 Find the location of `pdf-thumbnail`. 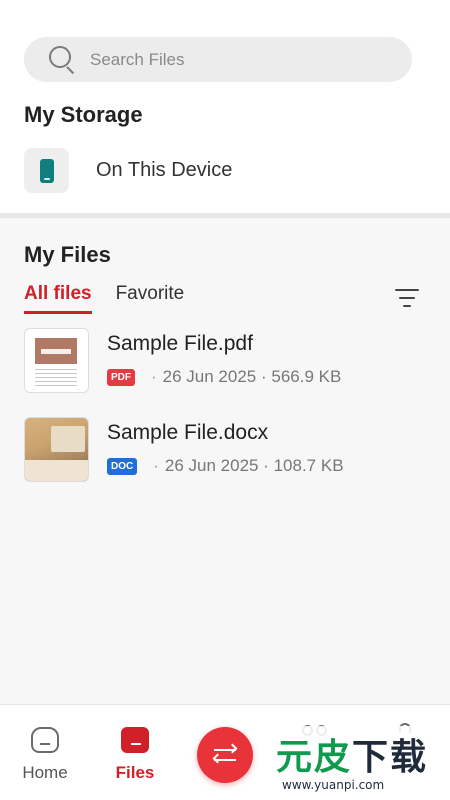

pdf-thumbnail is located at coordinates (56, 360).